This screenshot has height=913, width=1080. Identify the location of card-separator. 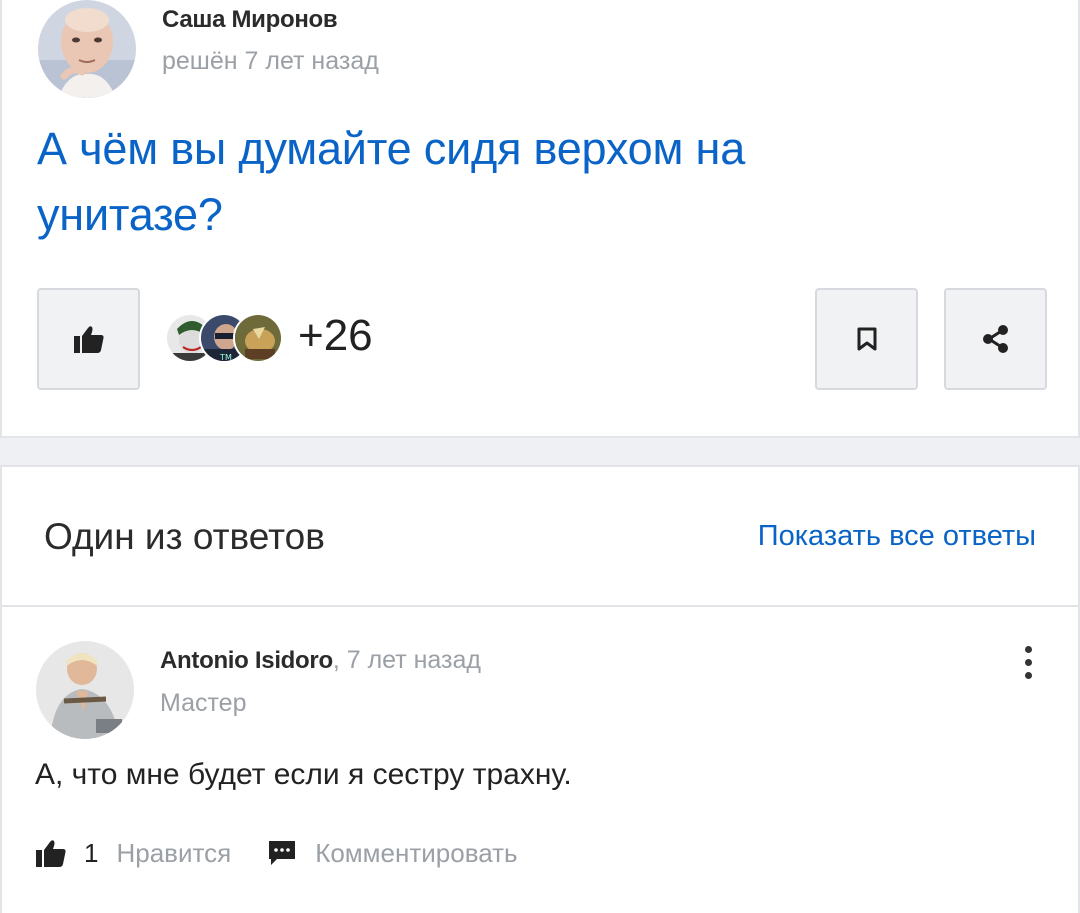
(540, 451).